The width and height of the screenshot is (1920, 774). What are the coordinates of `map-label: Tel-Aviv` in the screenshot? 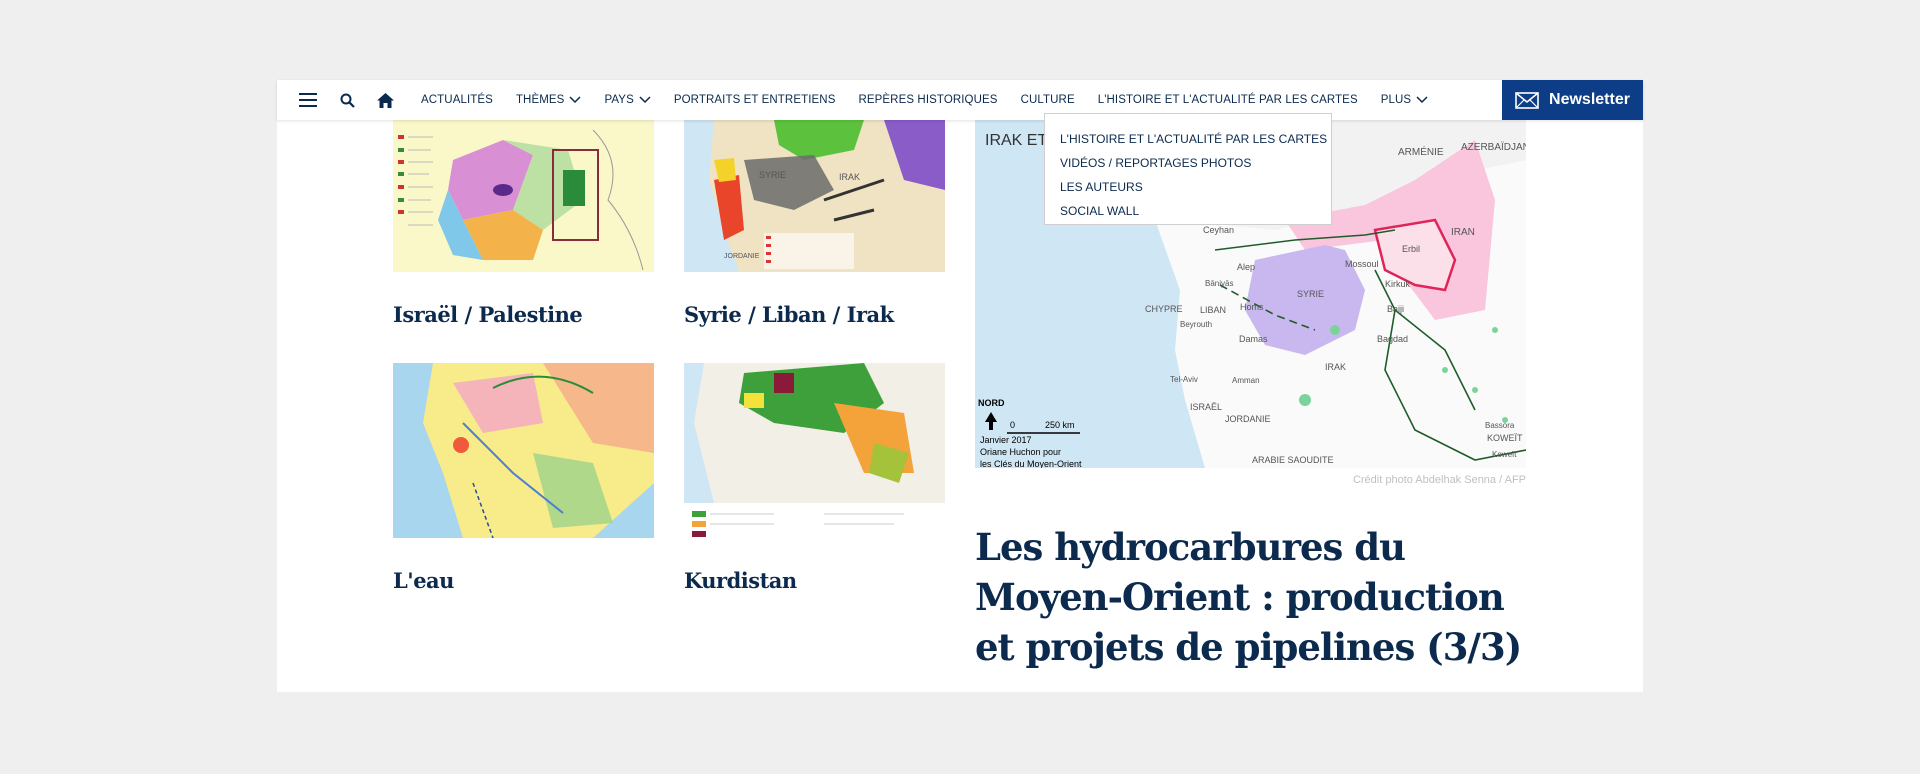 It's located at (1184, 379).